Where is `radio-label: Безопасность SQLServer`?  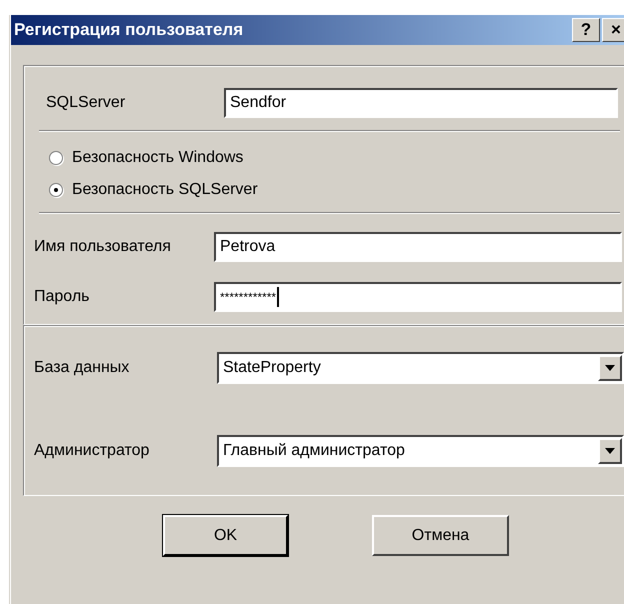
radio-label: Безопасность SQLServer is located at coordinates (165, 190).